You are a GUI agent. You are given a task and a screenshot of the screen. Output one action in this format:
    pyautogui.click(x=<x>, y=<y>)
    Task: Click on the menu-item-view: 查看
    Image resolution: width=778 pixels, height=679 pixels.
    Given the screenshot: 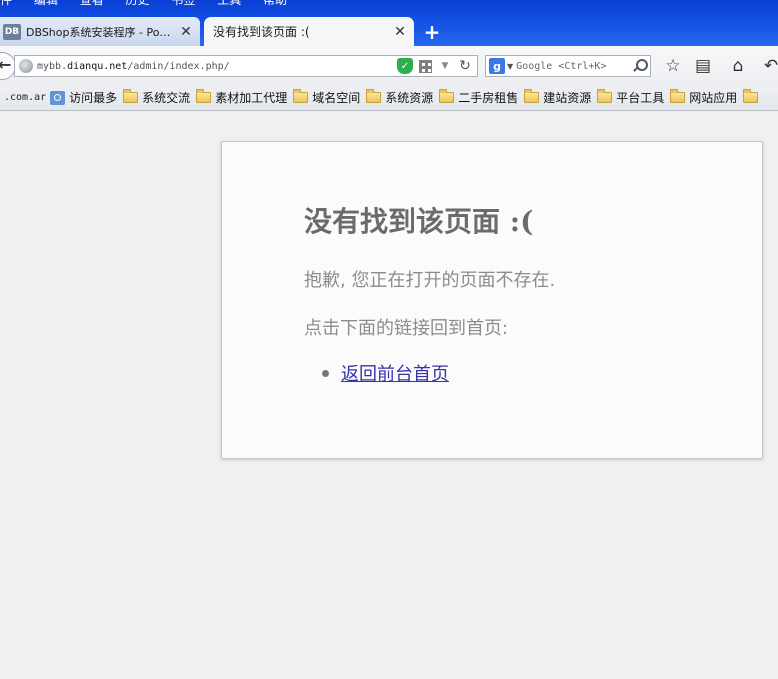 What is the action you would take?
    pyautogui.click(x=92, y=3)
    